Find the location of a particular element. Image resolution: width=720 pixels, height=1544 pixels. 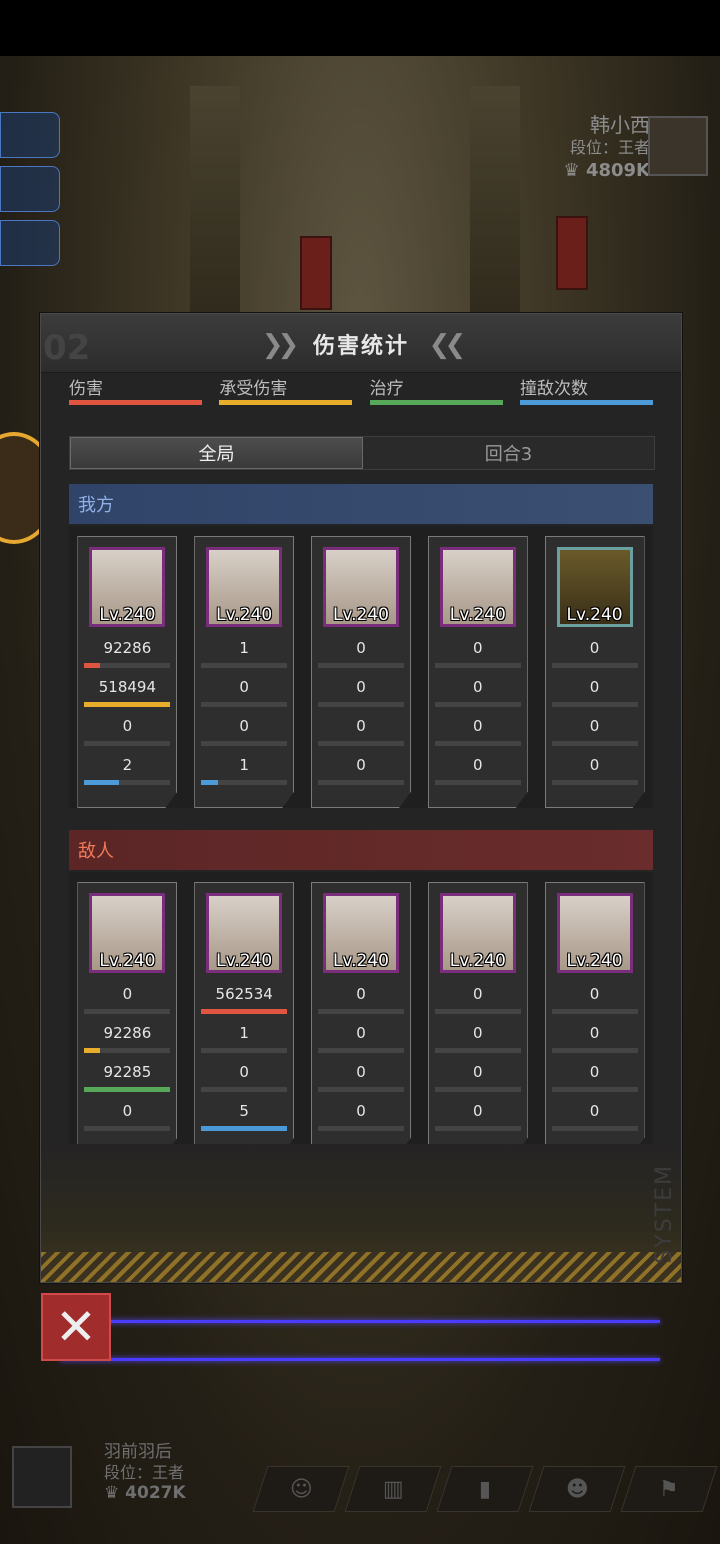

stat-entry: 5 is located at coordinates (244, 1115).